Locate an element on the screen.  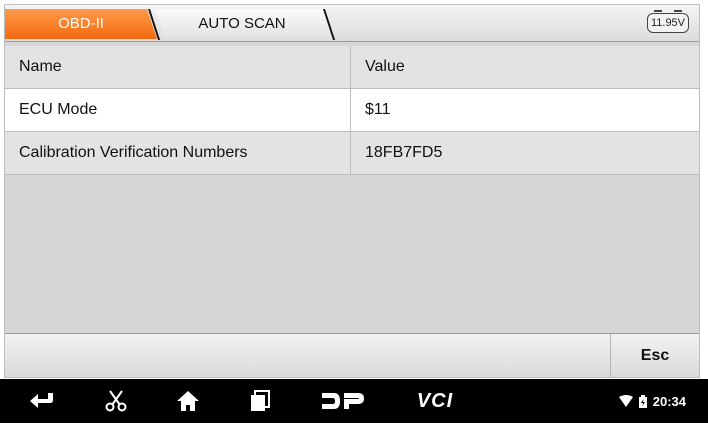
table-row: ECU Mode $11 is located at coordinates (352, 110).